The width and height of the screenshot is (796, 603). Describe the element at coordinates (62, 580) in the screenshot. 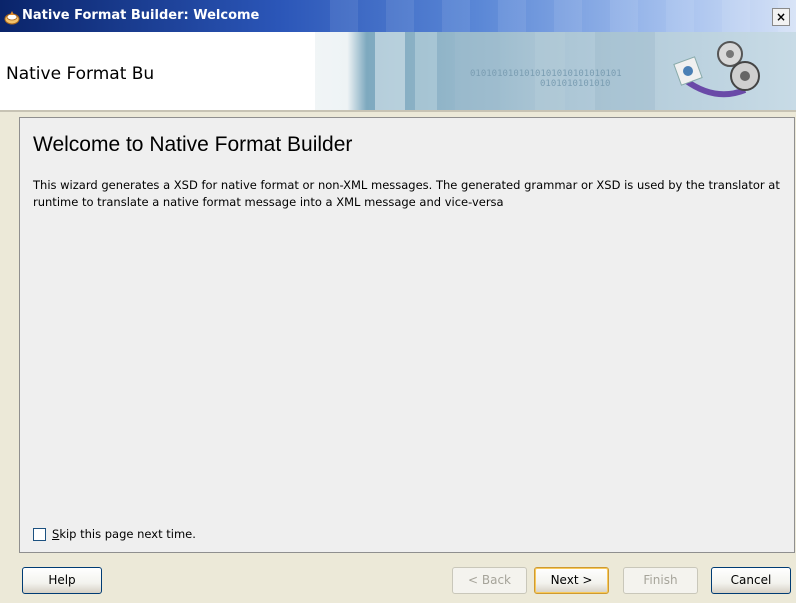

I see `help-button: Help` at that location.